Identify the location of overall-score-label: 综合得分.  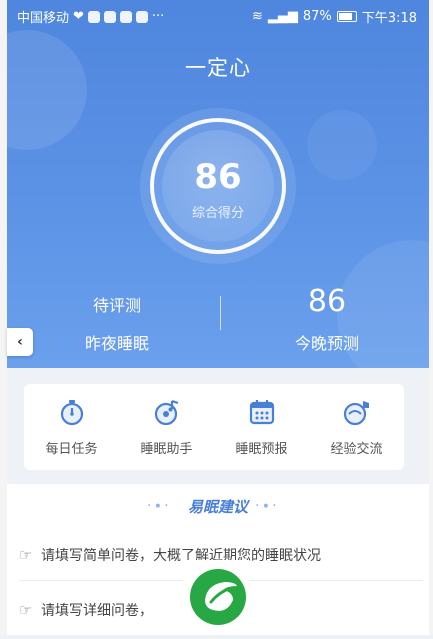
(217, 213).